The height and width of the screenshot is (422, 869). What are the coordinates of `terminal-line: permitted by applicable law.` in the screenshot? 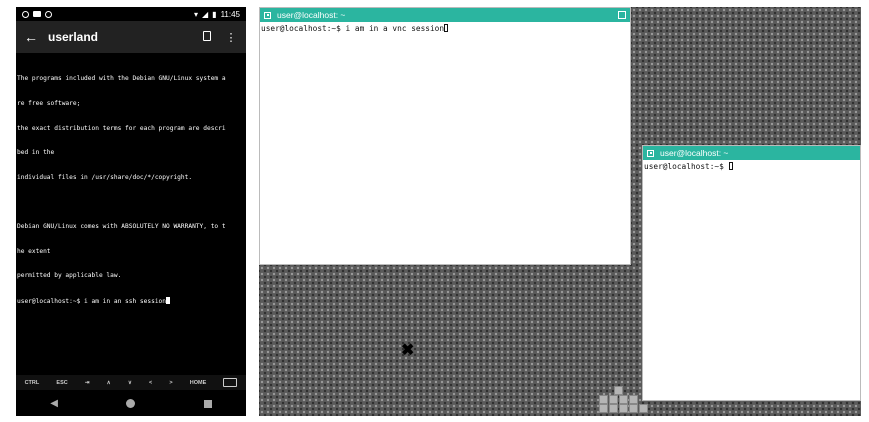 It's located at (69, 276).